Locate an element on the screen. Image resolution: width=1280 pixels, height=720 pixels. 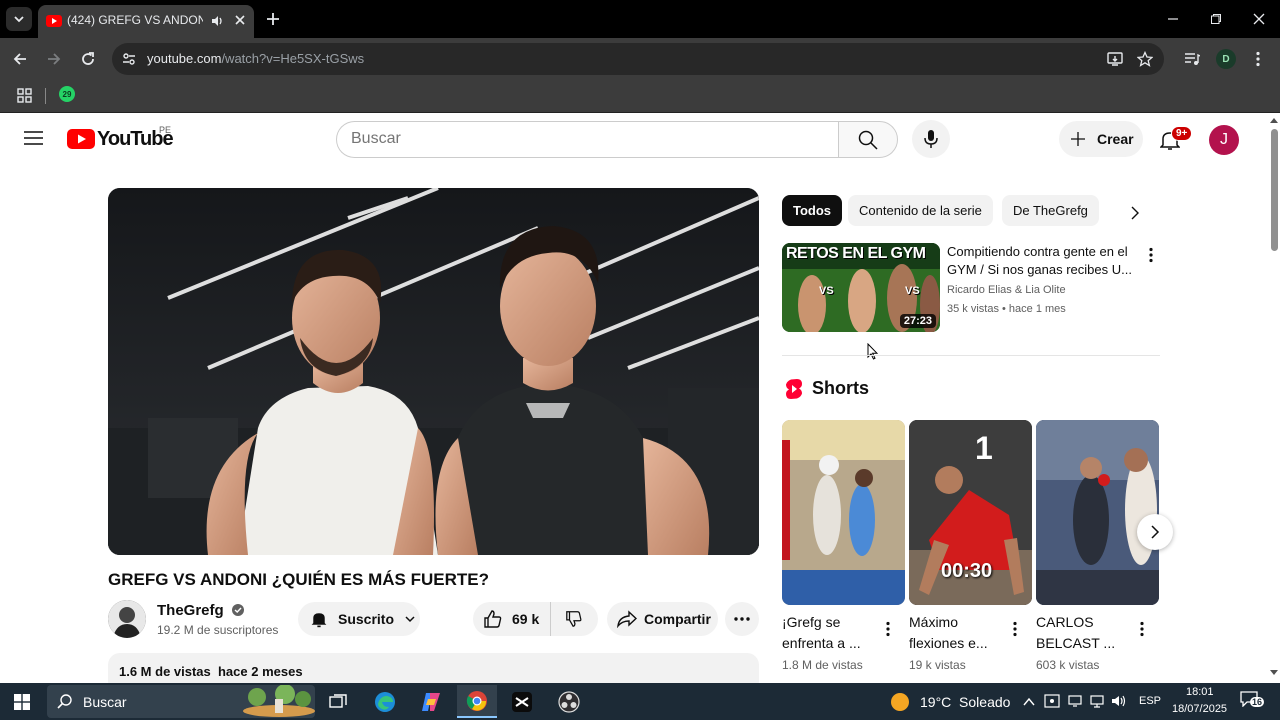
capcut-icon is located at coordinates (522, 701).